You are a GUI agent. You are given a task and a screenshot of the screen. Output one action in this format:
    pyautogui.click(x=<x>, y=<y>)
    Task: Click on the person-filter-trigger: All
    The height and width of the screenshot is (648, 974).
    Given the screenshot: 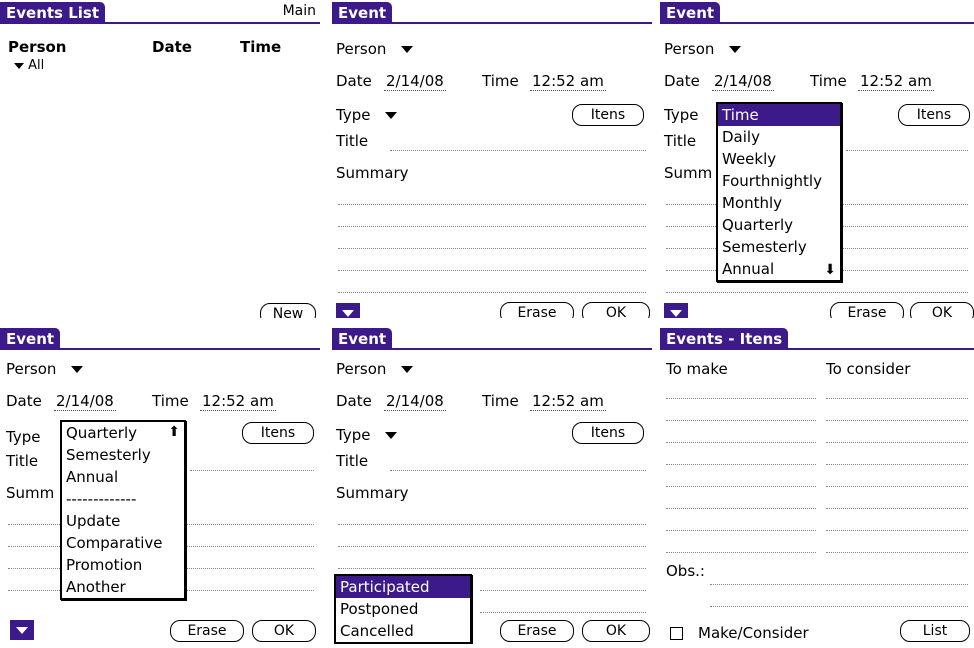 What is the action you would take?
    pyautogui.click(x=29, y=65)
    